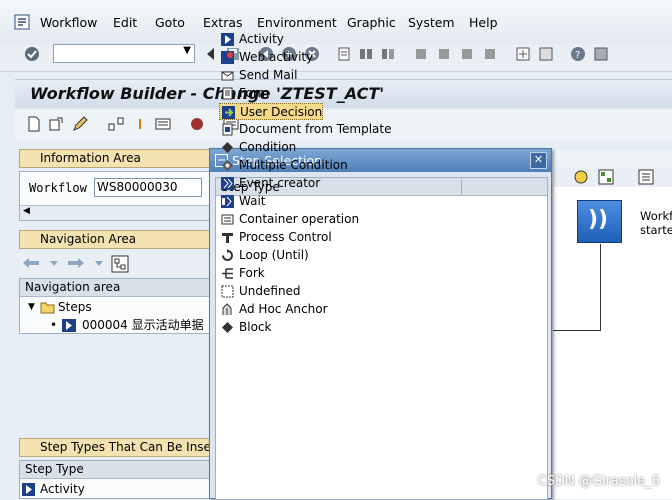 The image size is (672, 500). I want to click on activate-icon, so click(140, 124).